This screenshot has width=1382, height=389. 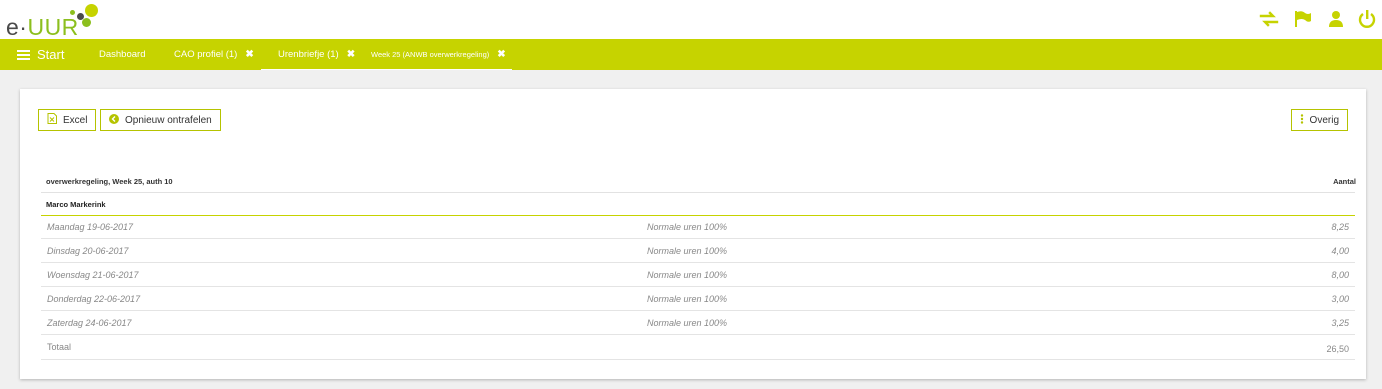 What do you see at coordinates (1340, 323) in the screenshot?
I see `row-amount: 3,25` at bounding box center [1340, 323].